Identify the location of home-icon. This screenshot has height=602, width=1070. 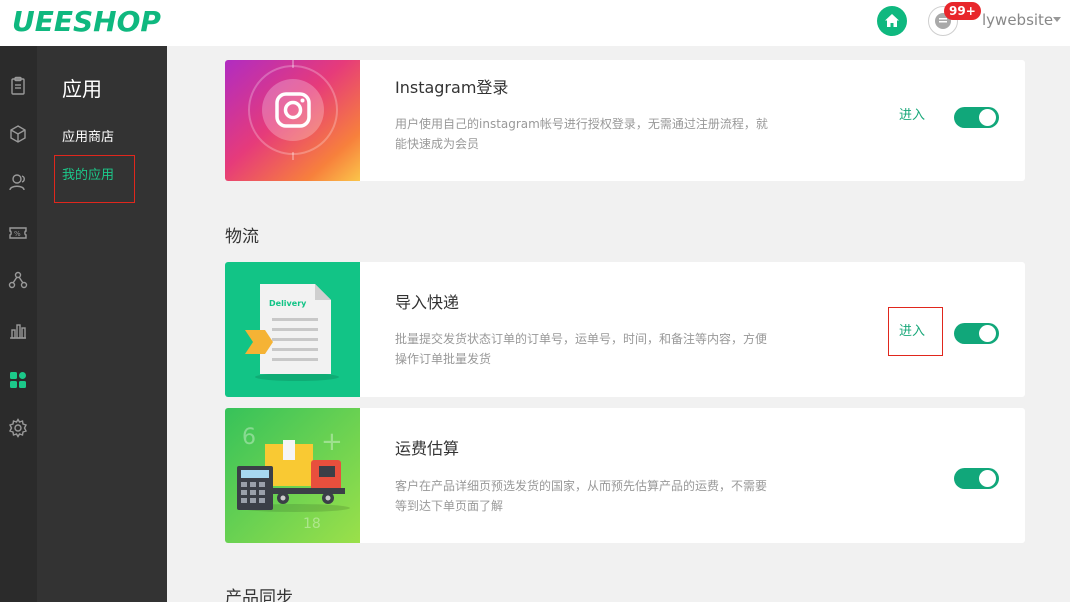
(892, 20).